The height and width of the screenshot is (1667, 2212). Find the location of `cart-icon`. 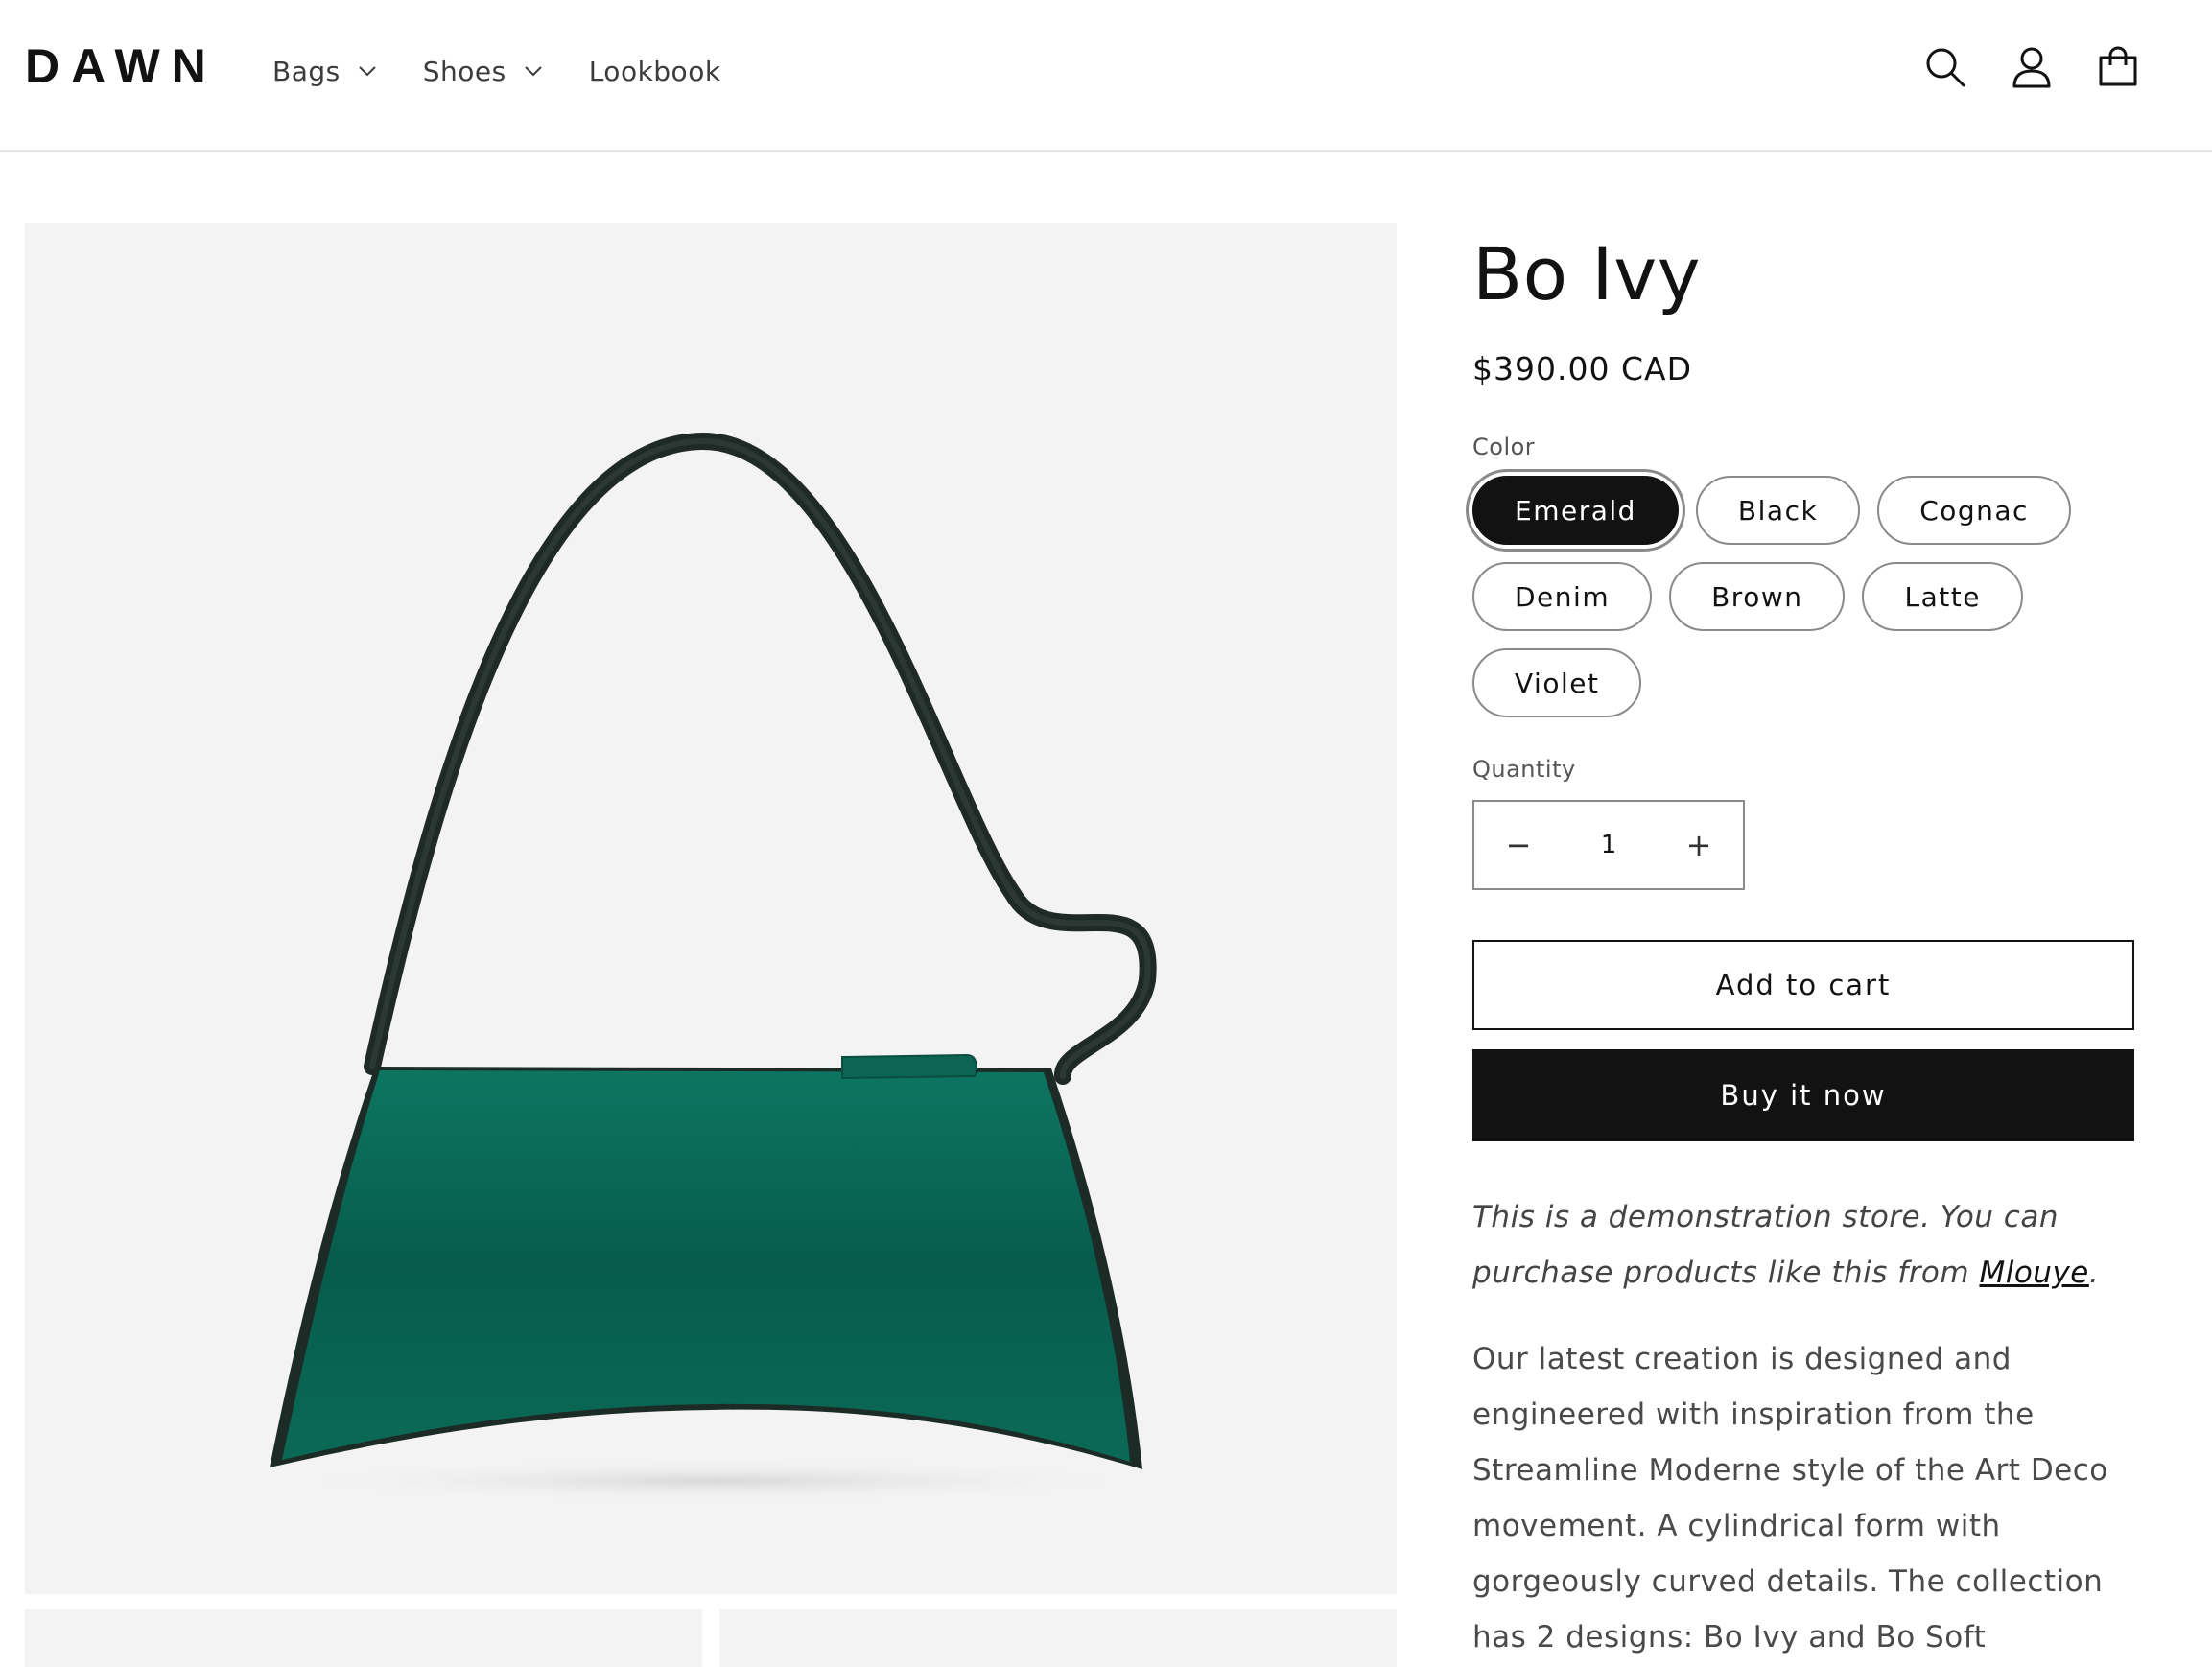

cart-icon is located at coordinates (2118, 67).